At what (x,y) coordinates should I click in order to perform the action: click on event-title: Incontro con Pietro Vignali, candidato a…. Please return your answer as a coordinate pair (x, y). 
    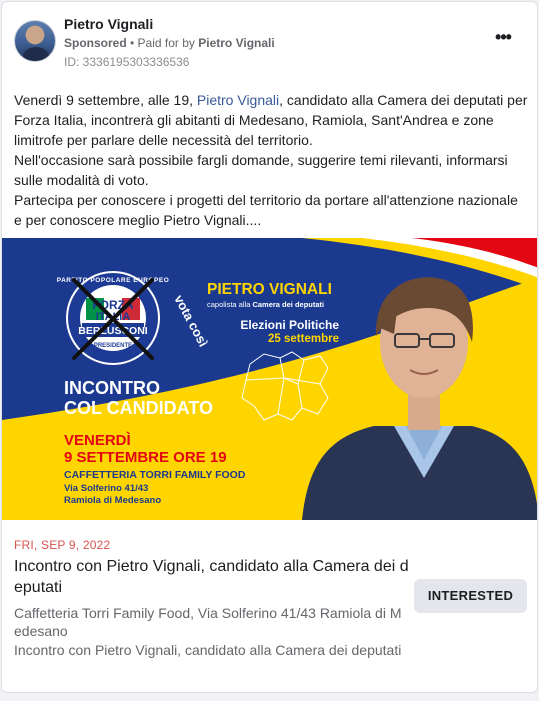
    Looking at the image, I should click on (211, 577).